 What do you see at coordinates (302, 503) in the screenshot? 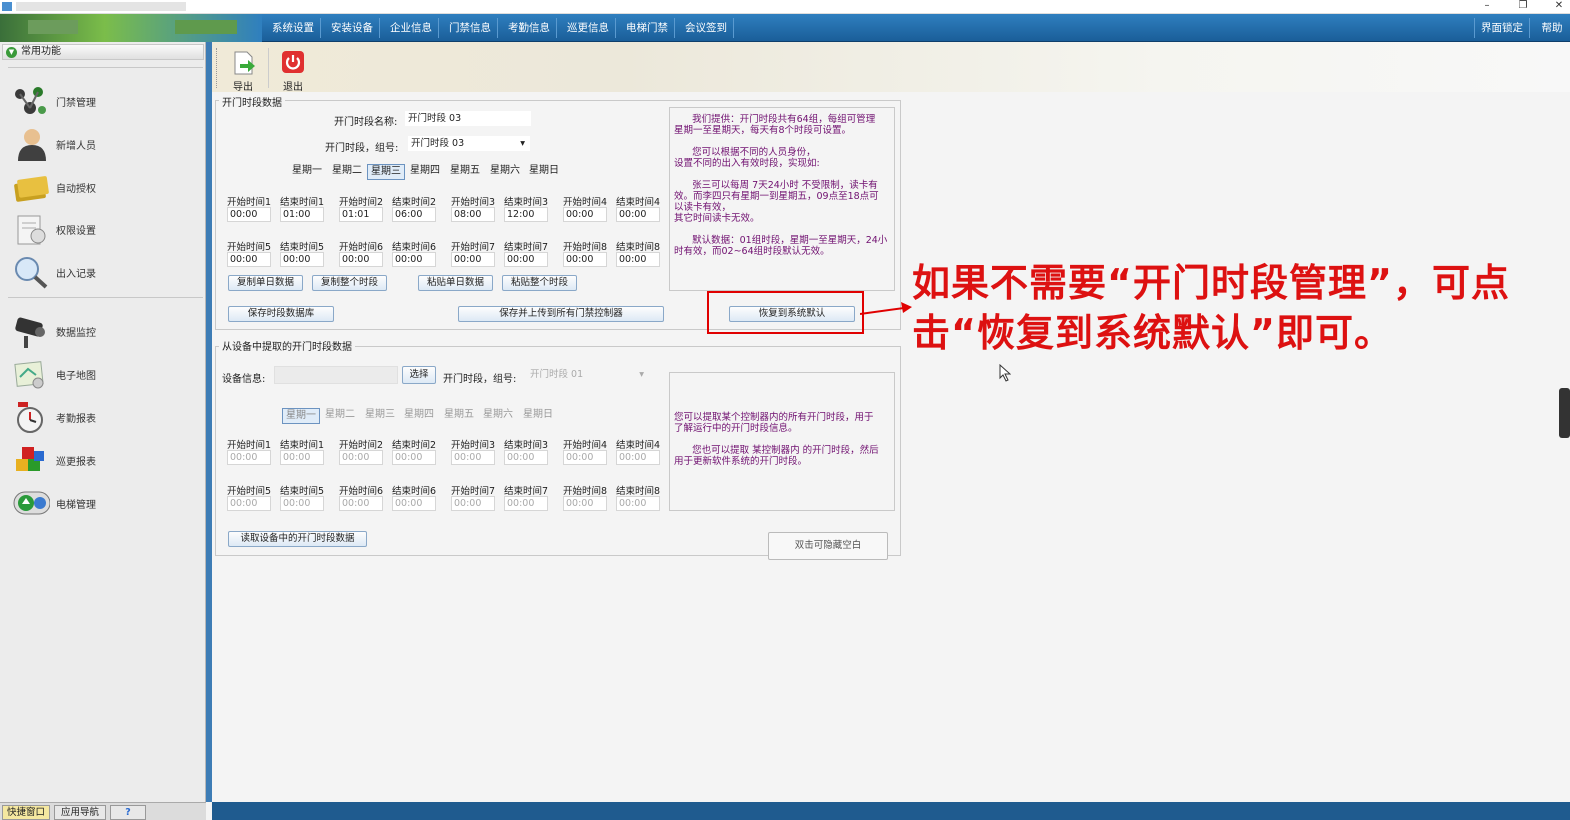
I see `section2-row2-time-input-2: 00:00` at bounding box center [302, 503].